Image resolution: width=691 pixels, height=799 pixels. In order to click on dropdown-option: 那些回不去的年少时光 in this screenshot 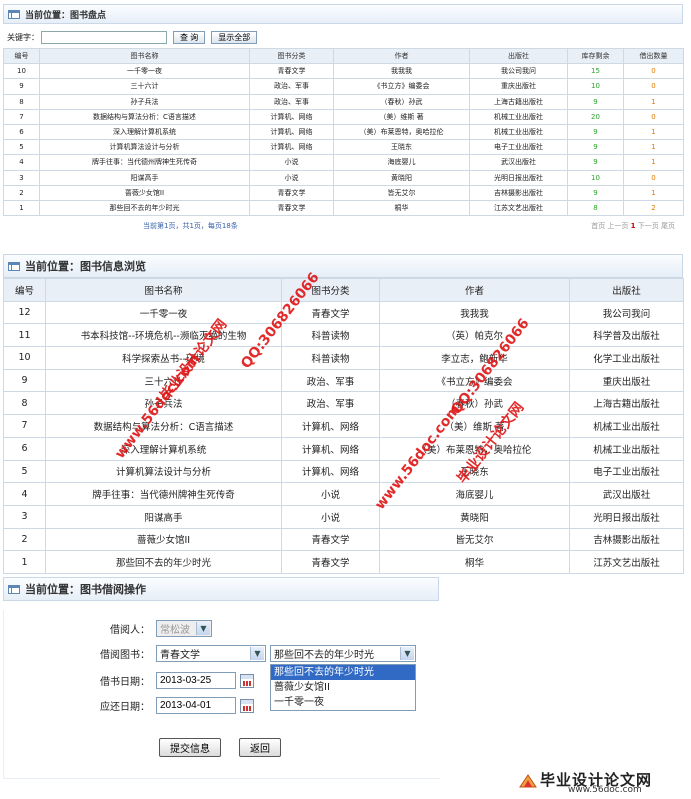, I will do `click(343, 672)`.